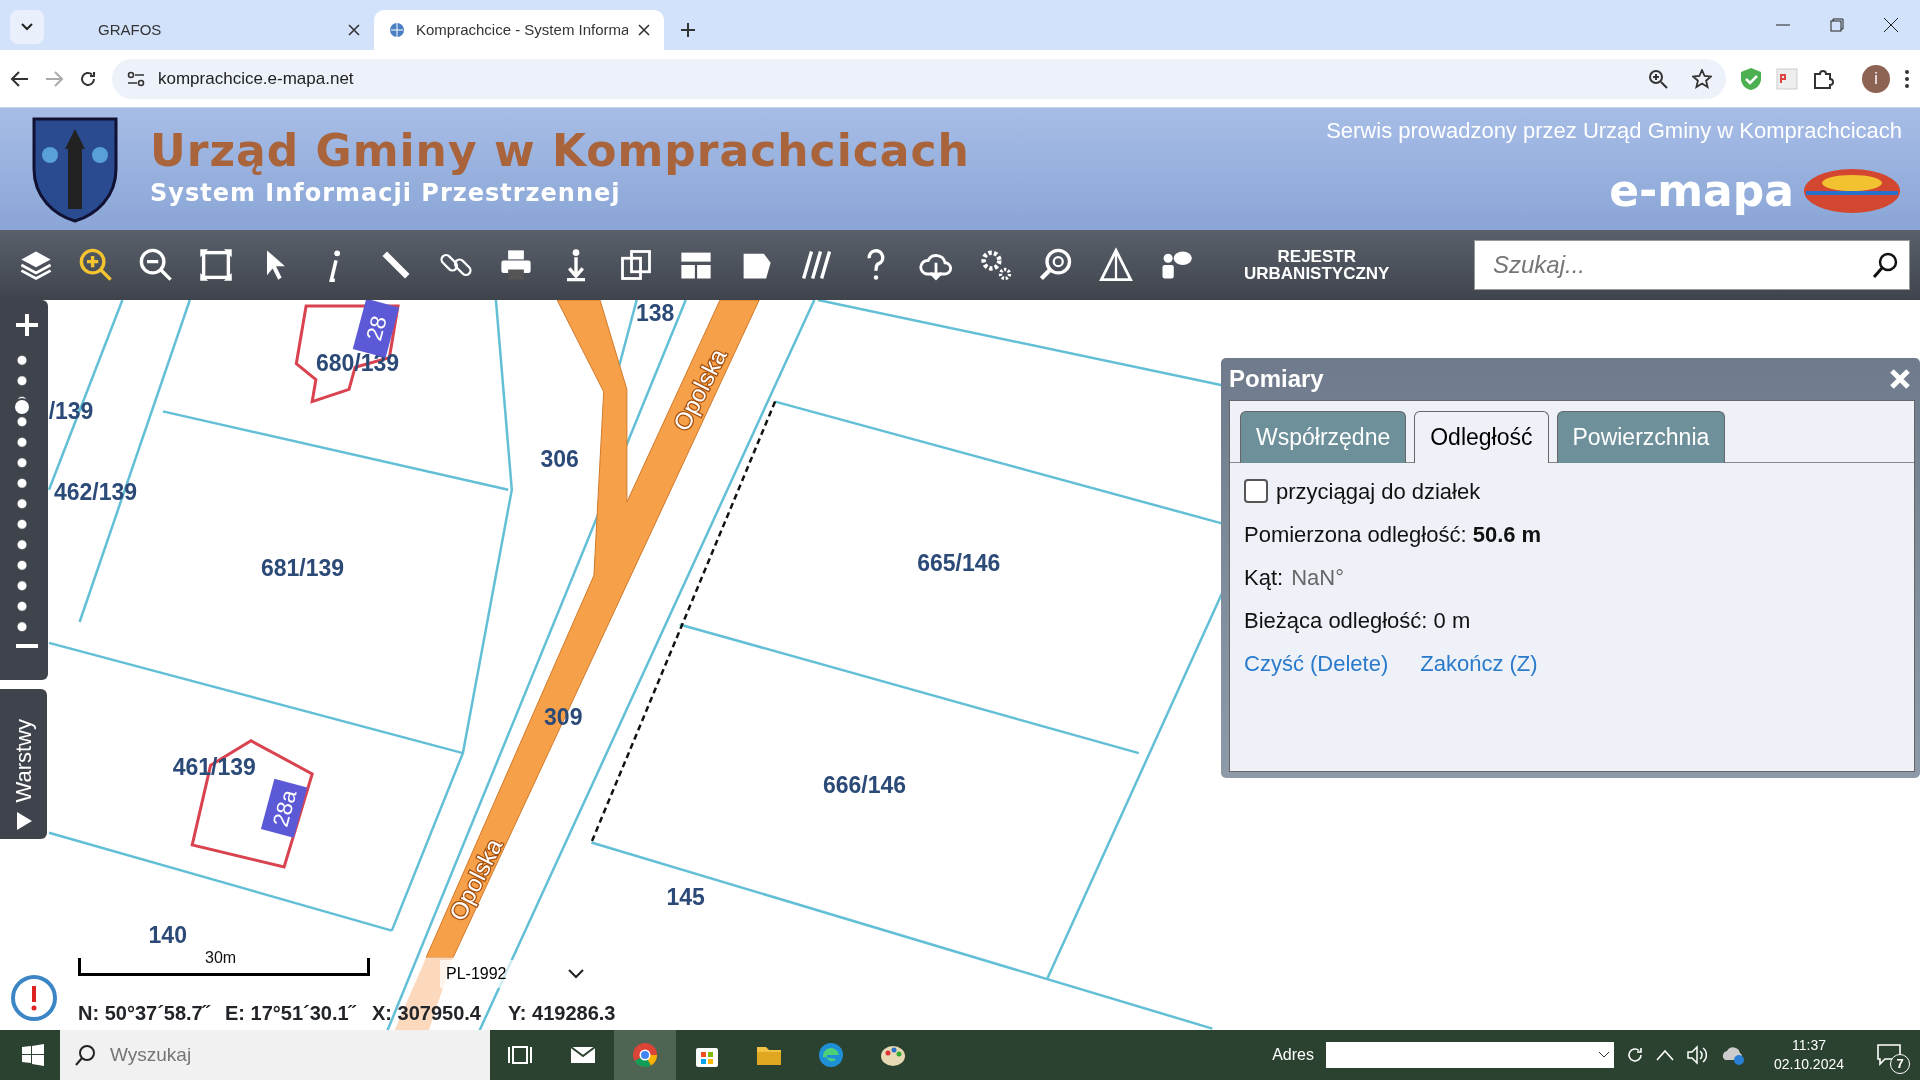  What do you see at coordinates (1264, 577) in the screenshot?
I see `angle-label: Kąt:` at bounding box center [1264, 577].